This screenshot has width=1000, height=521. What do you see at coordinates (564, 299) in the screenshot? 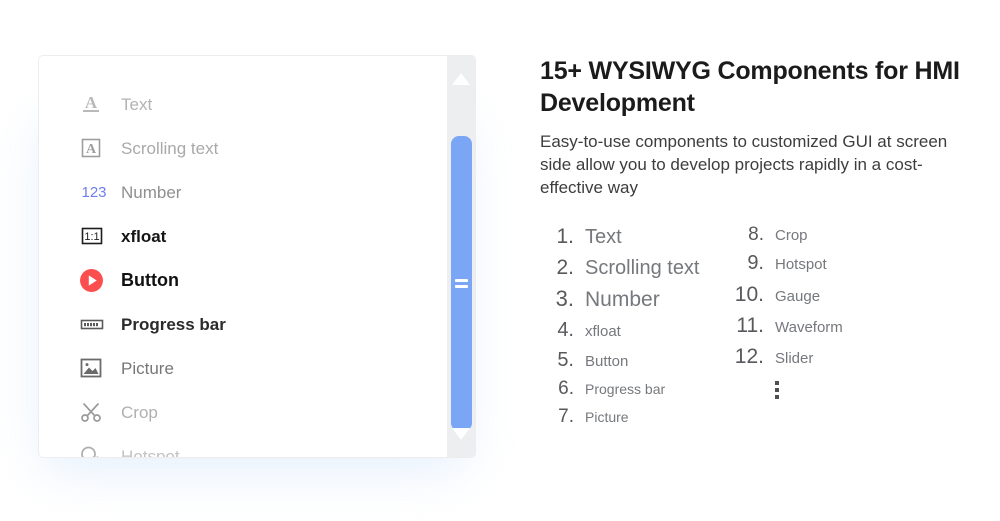
I see `index-number: 3.` at bounding box center [564, 299].